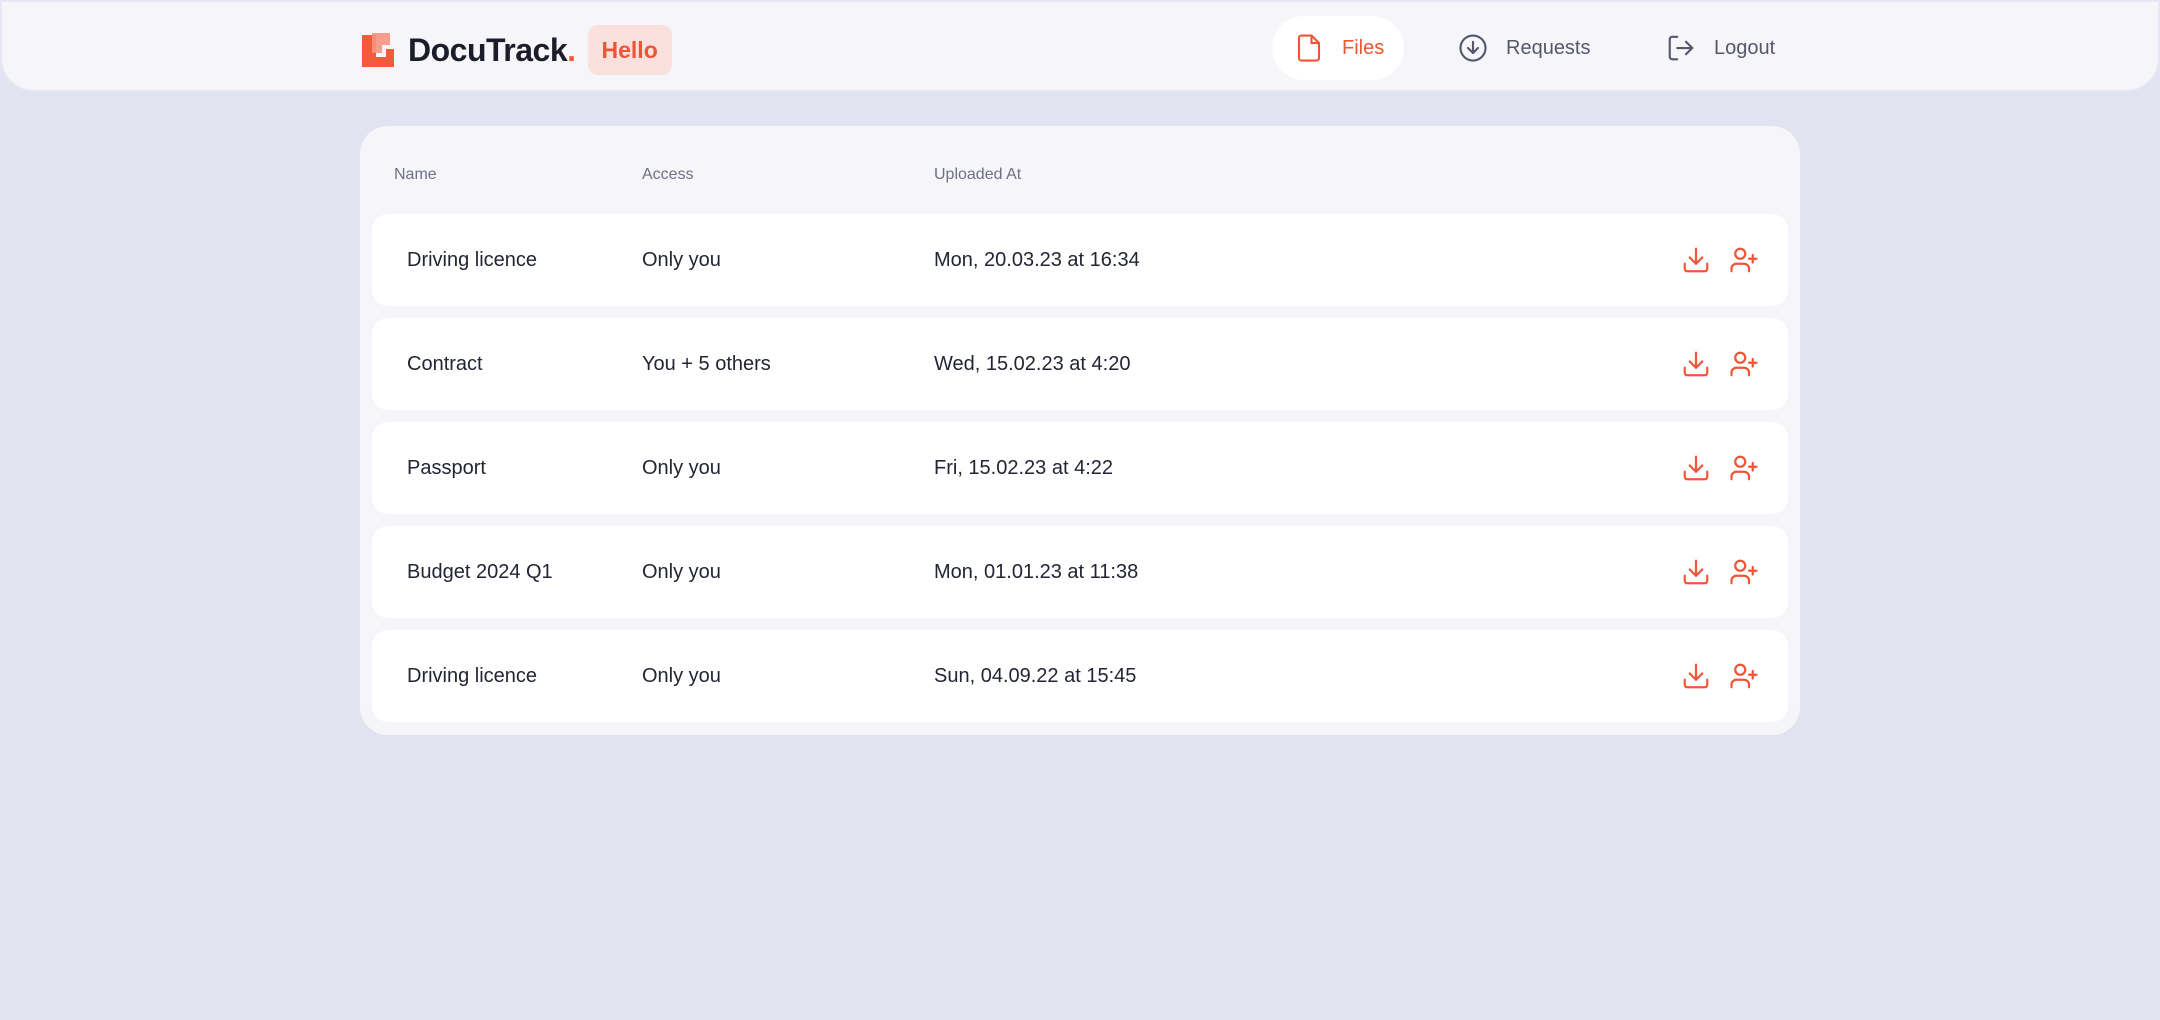 This screenshot has height=1020, width=2160. Describe the element at coordinates (1036, 571) in the screenshot. I see `file-uploaded-at: Mon, 01.01.23 at 11:38` at that location.